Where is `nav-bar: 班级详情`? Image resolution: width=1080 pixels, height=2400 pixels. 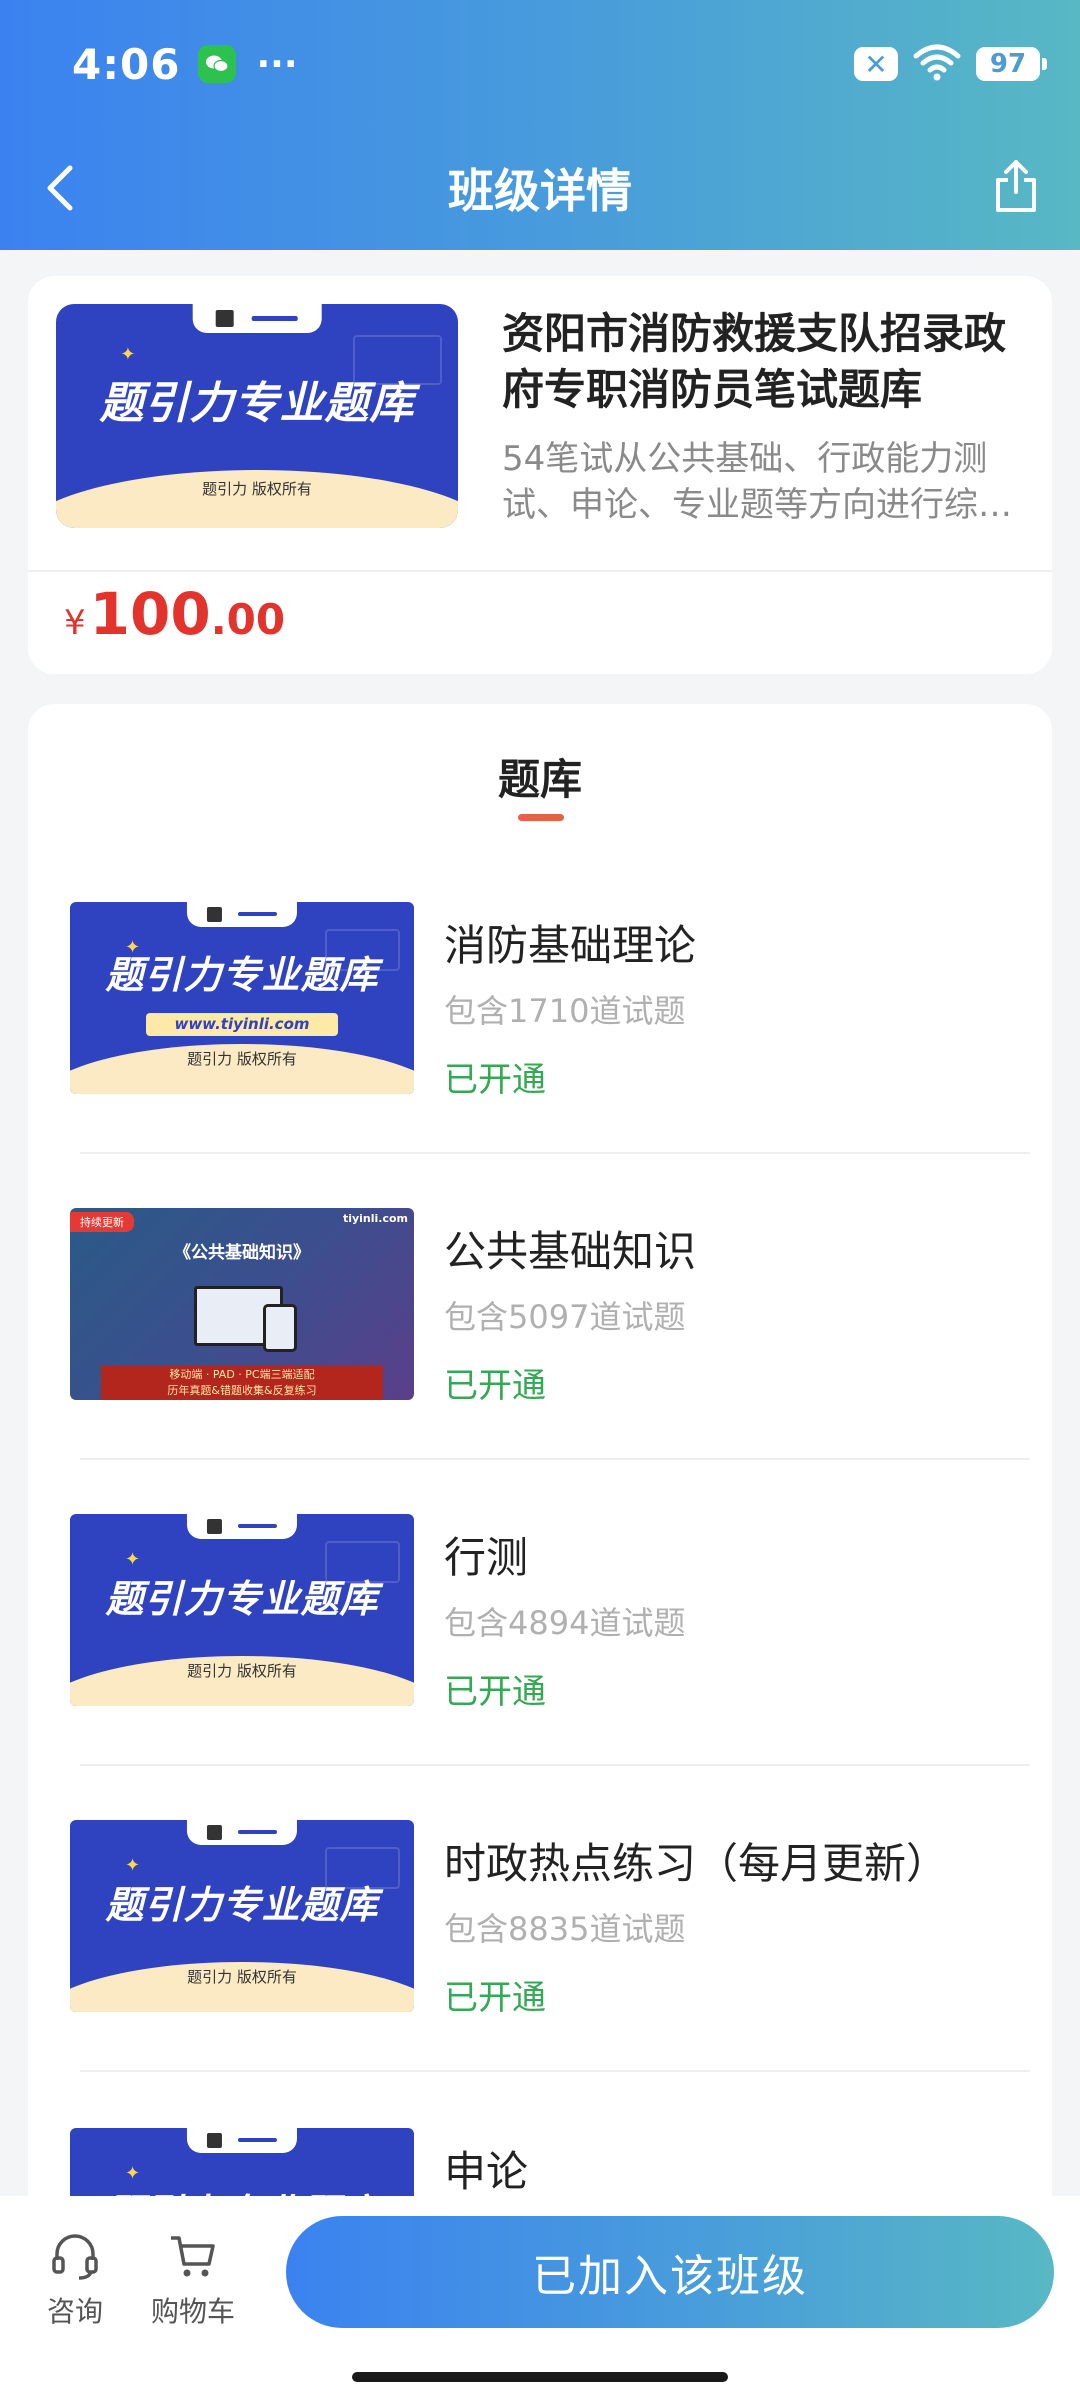 nav-bar: 班级详情 is located at coordinates (540, 188).